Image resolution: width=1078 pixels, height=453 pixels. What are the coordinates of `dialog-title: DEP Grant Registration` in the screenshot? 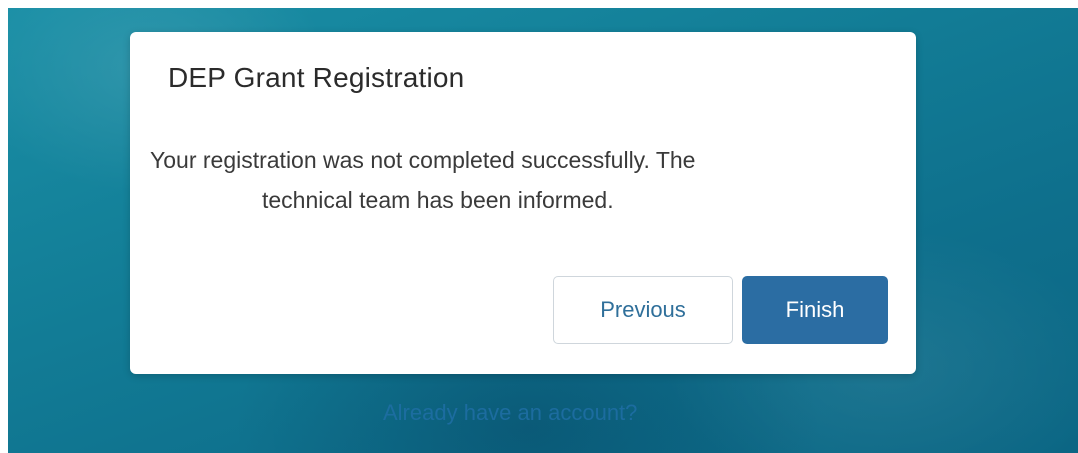 It's located at (316, 77).